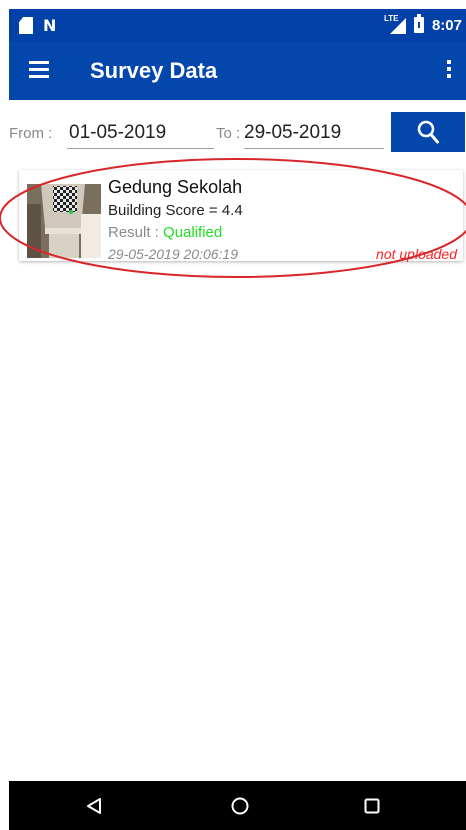 This screenshot has width=466, height=830. What do you see at coordinates (94, 806) in the screenshot?
I see `back-icon` at bounding box center [94, 806].